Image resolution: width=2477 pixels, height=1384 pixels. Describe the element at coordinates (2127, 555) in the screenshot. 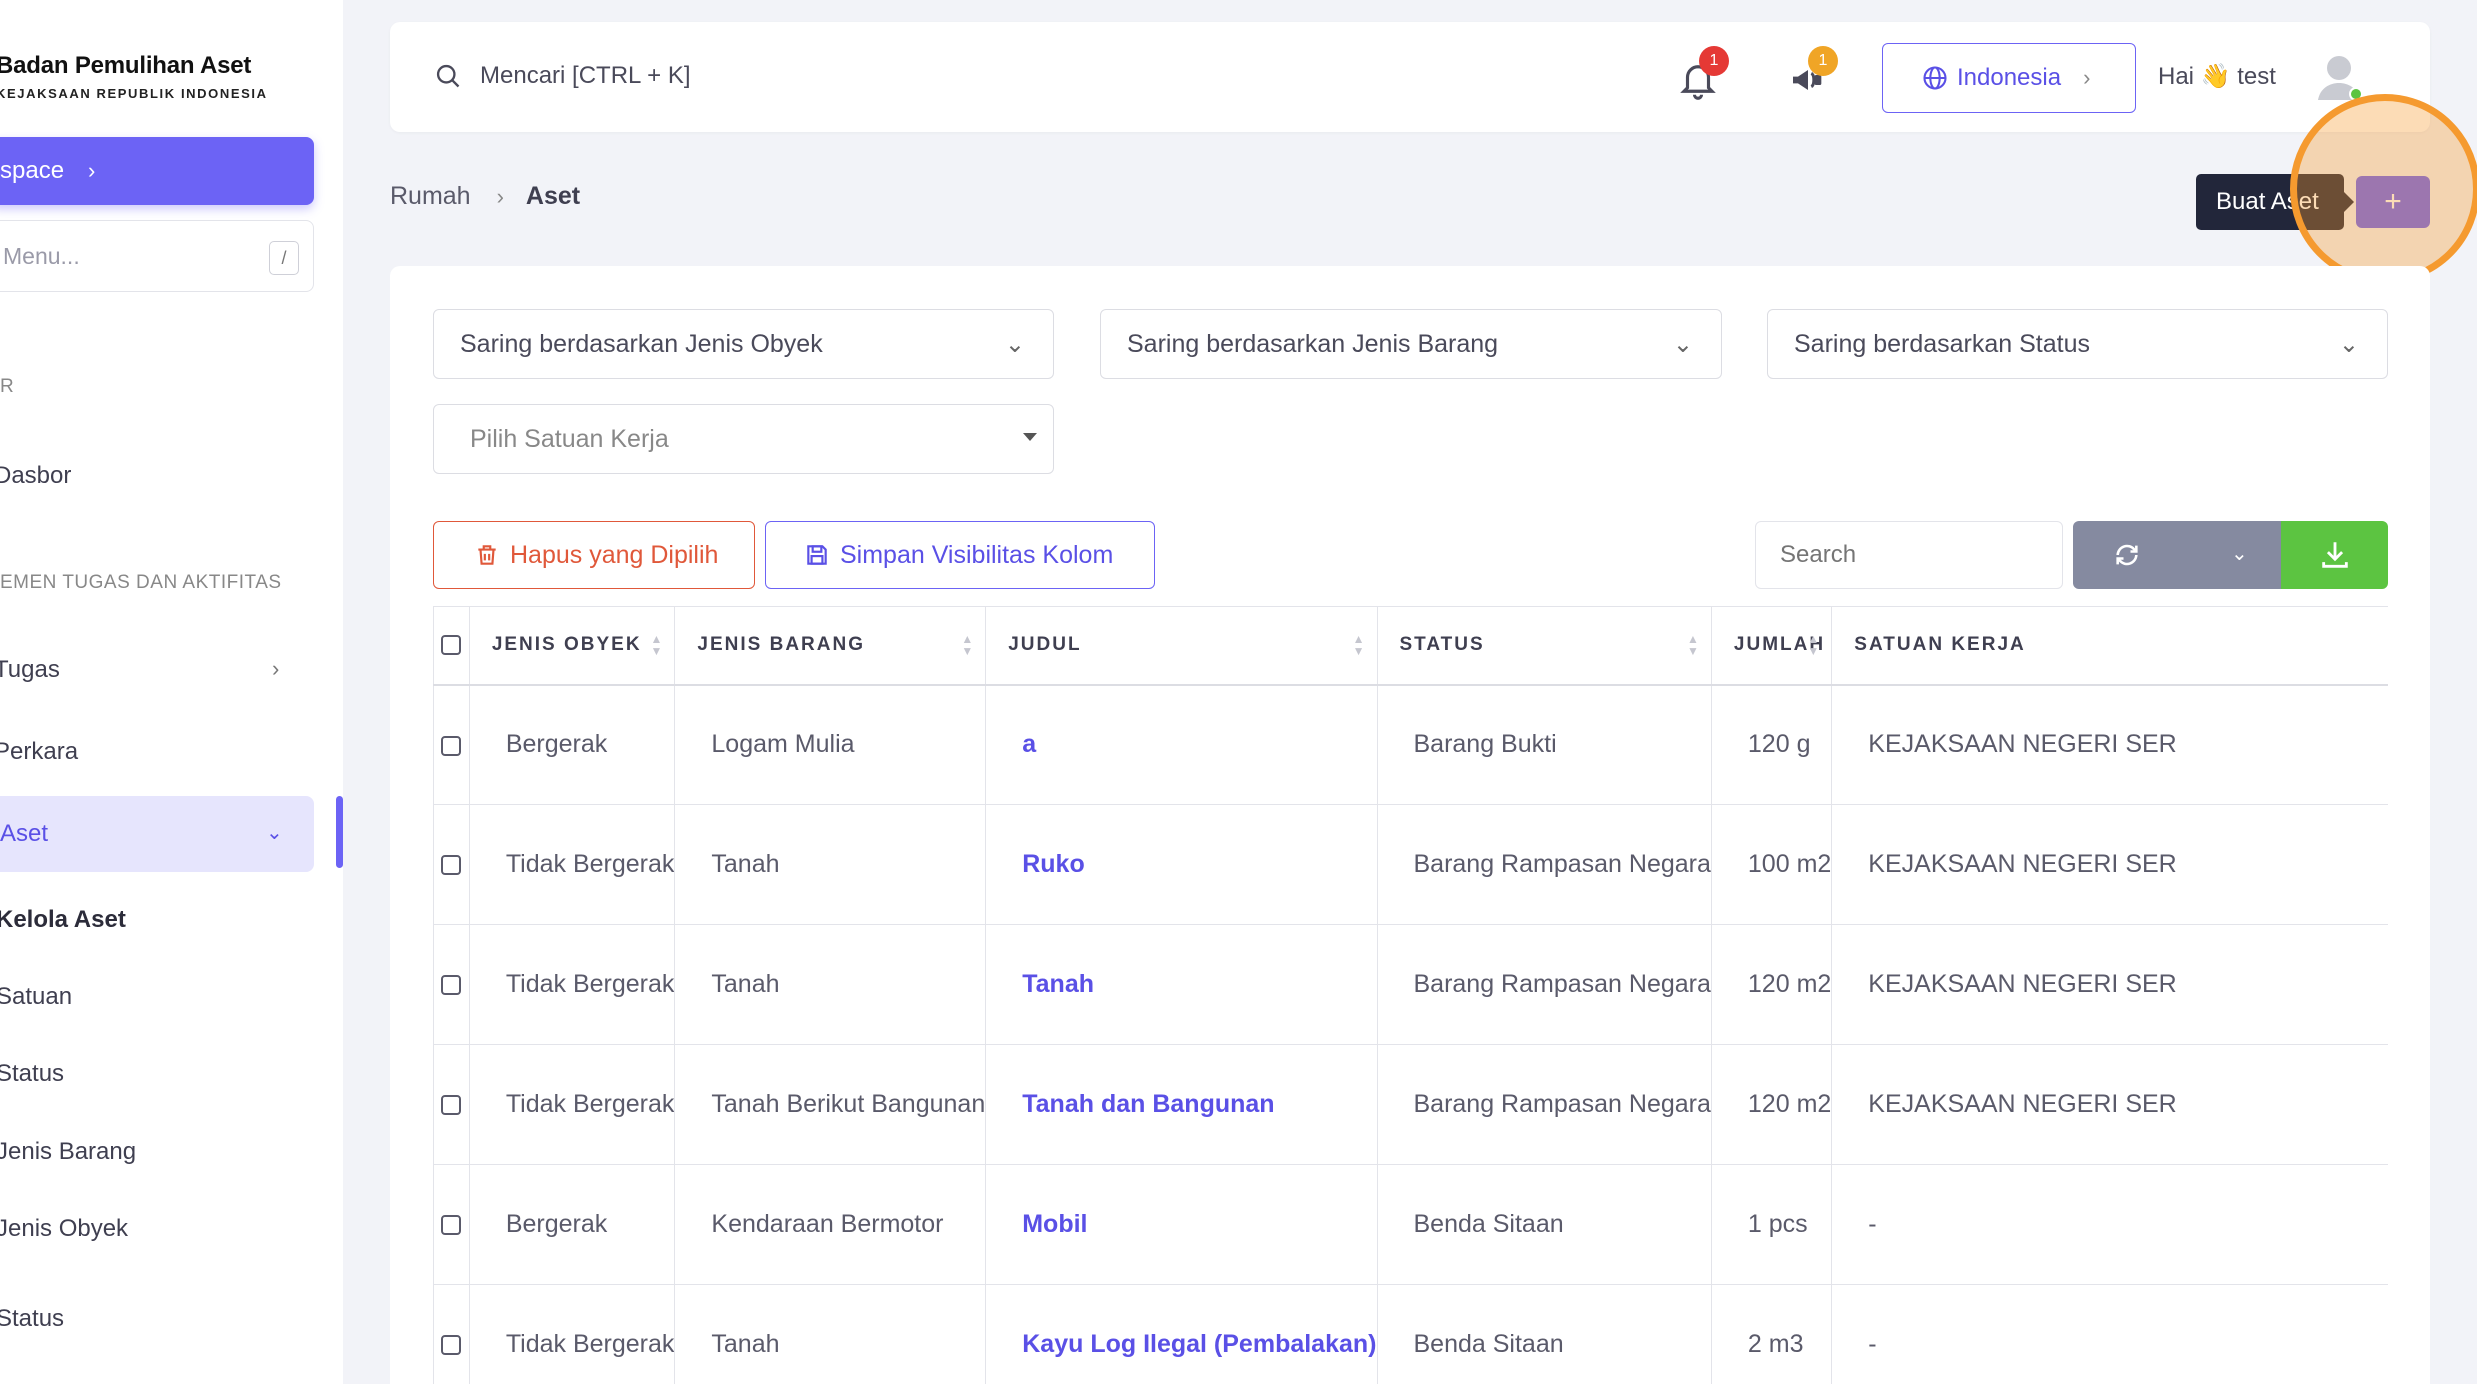

I see `refresh-icon` at that location.